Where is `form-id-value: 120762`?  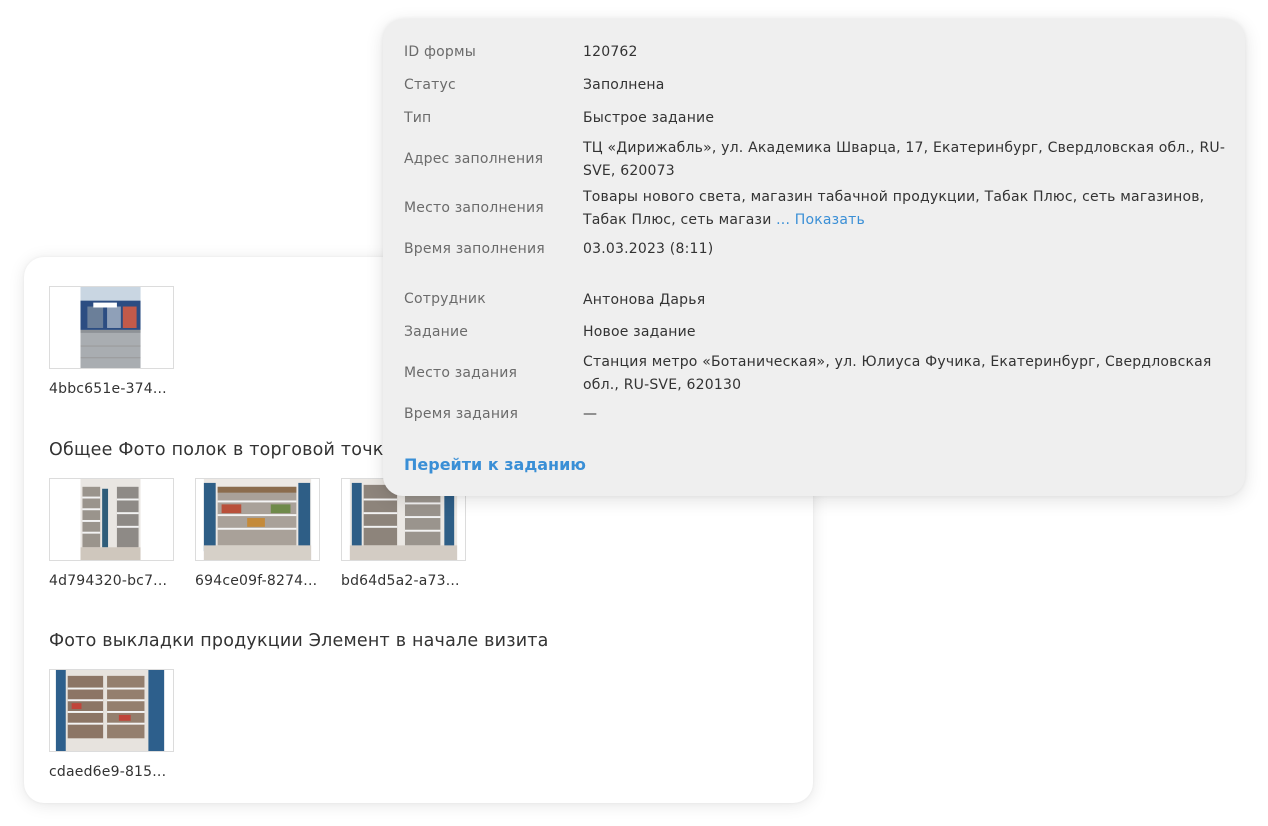 form-id-value: 120762 is located at coordinates (610, 52).